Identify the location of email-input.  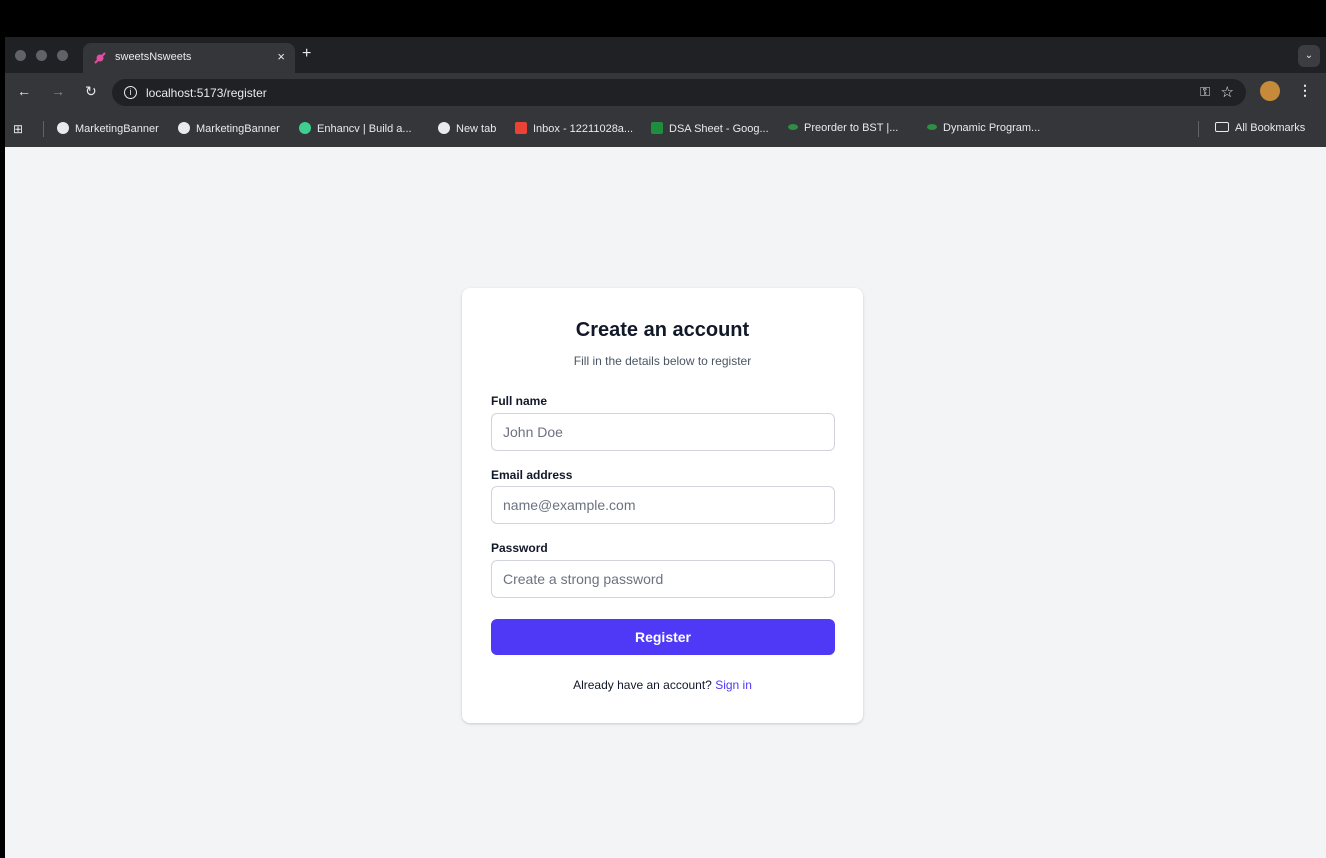
(663, 505).